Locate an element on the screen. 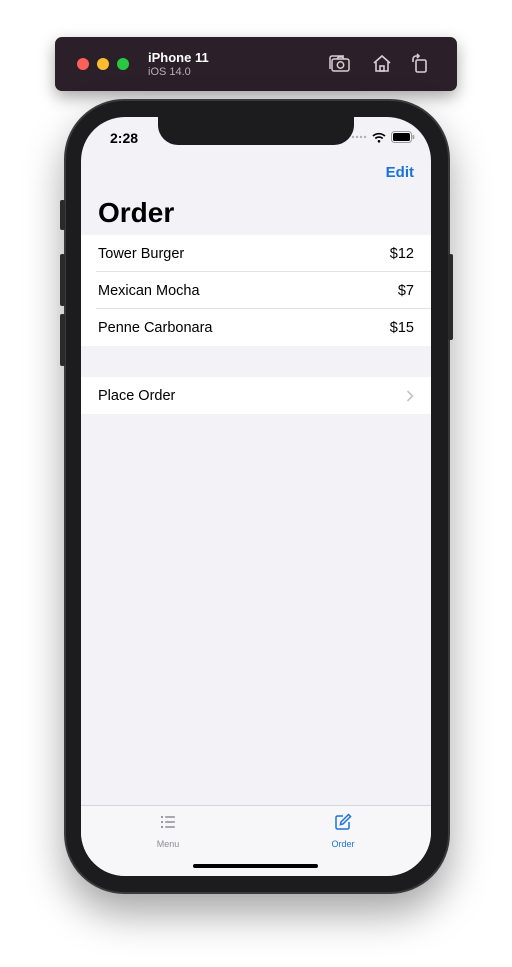 Image resolution: width=512 pixels, height=967 pixels. place-order-label: Place Order is located at coordinates (137, 395).